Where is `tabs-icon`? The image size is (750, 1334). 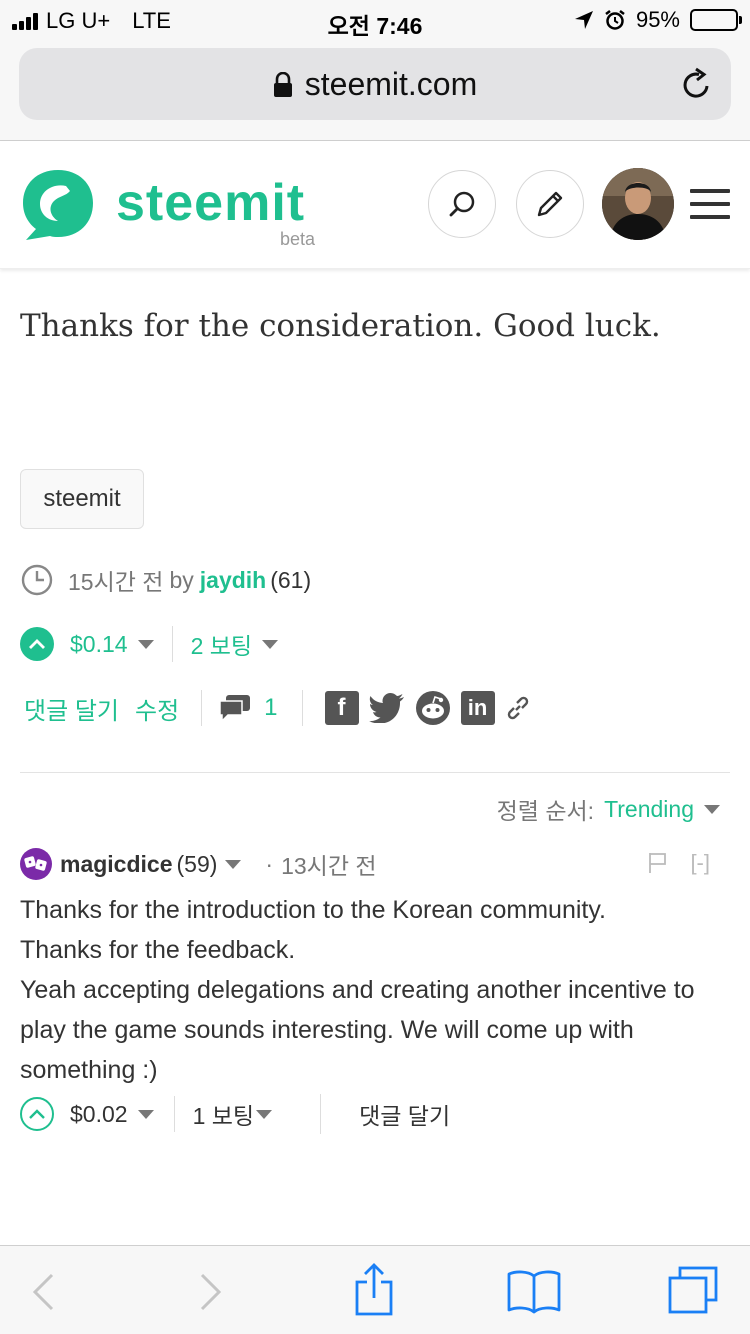 tabs-icon is located at coordinates (693, 1290).